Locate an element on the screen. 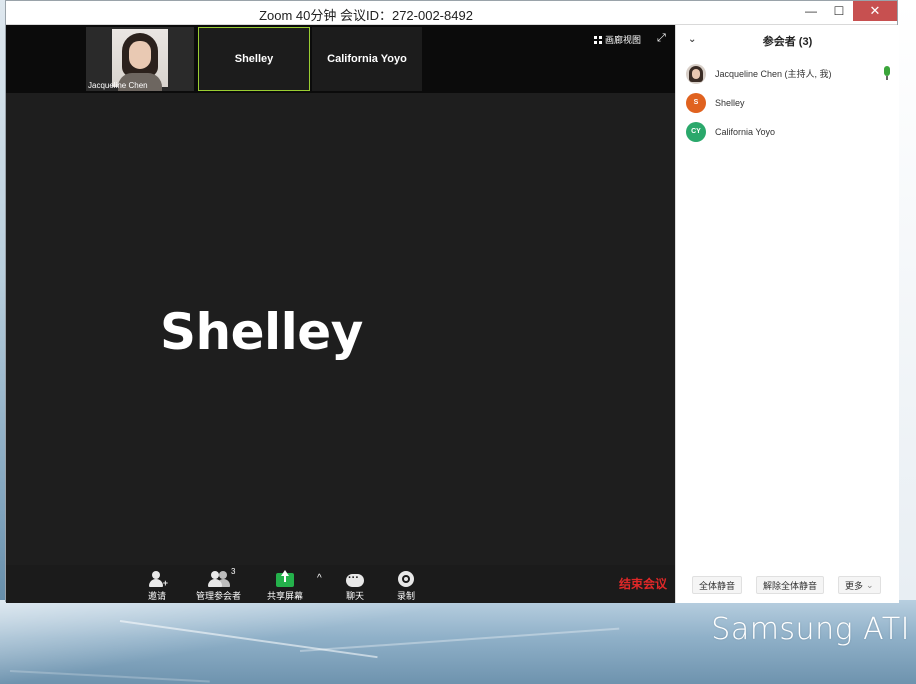  chevron-down-icon: ⌄ is located at coordinates (870, 584).